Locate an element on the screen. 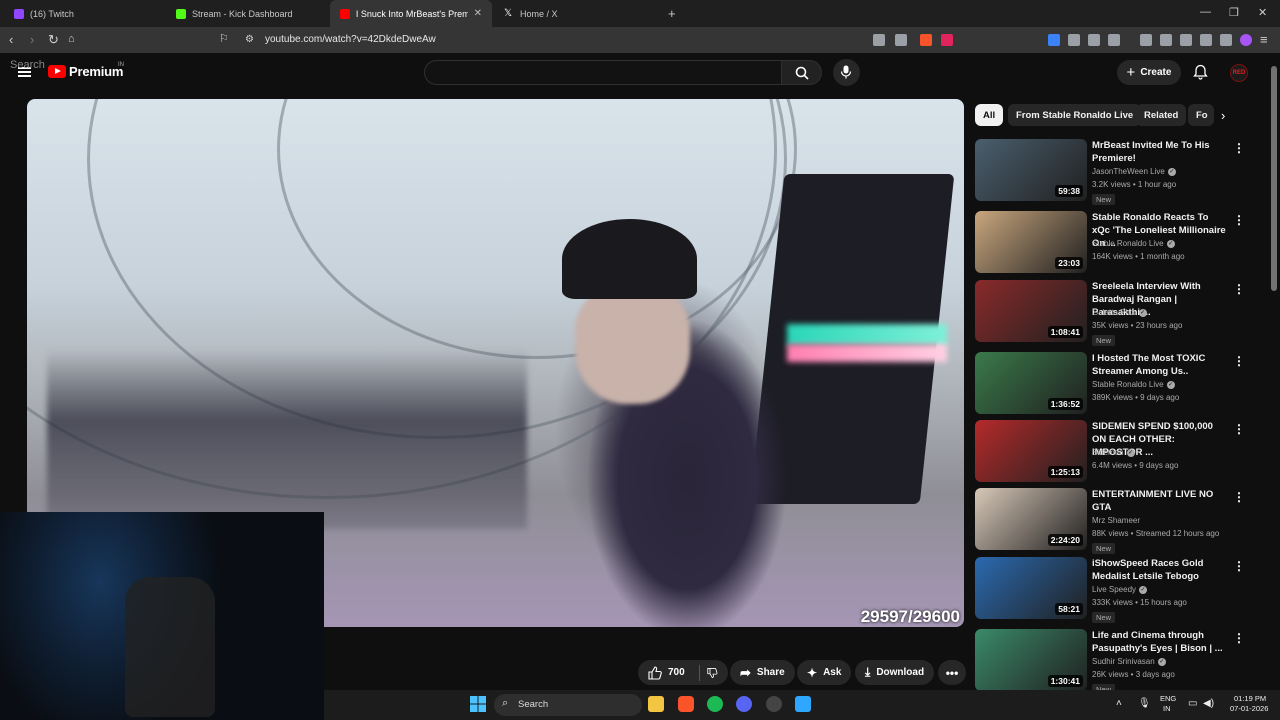 The image size is (1280, 720). voice-search-button is located at coordinates (846, 72).